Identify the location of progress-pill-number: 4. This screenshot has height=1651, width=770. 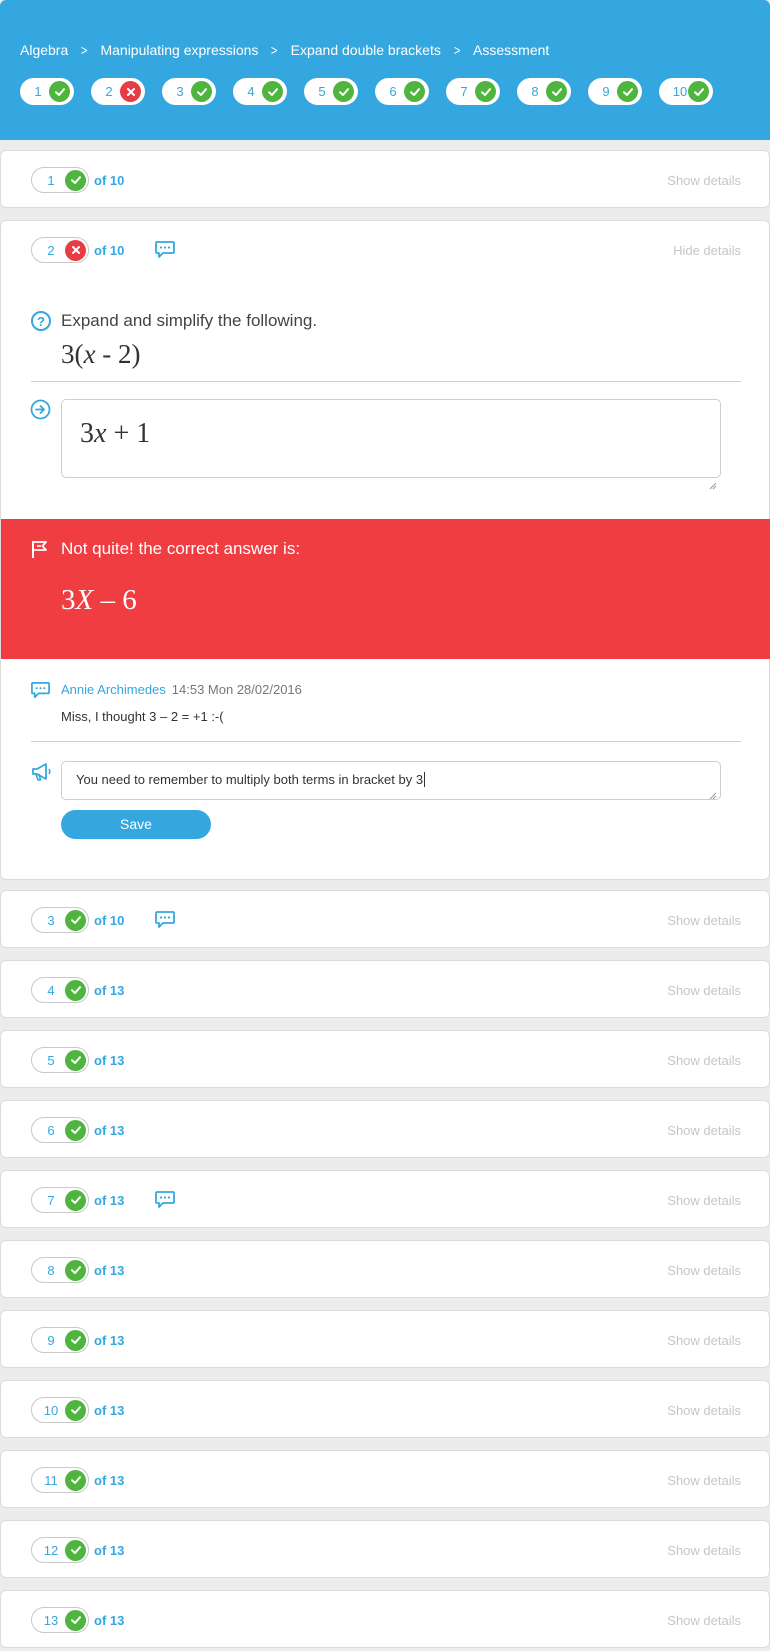
(251, 91).